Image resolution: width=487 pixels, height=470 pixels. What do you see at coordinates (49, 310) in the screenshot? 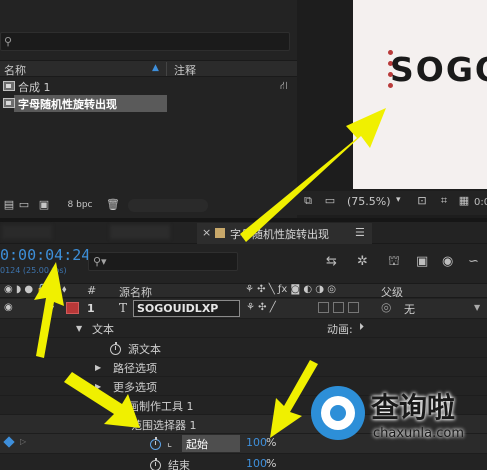
I see `arrow-to-timecode` at bounding box center [49, 310].